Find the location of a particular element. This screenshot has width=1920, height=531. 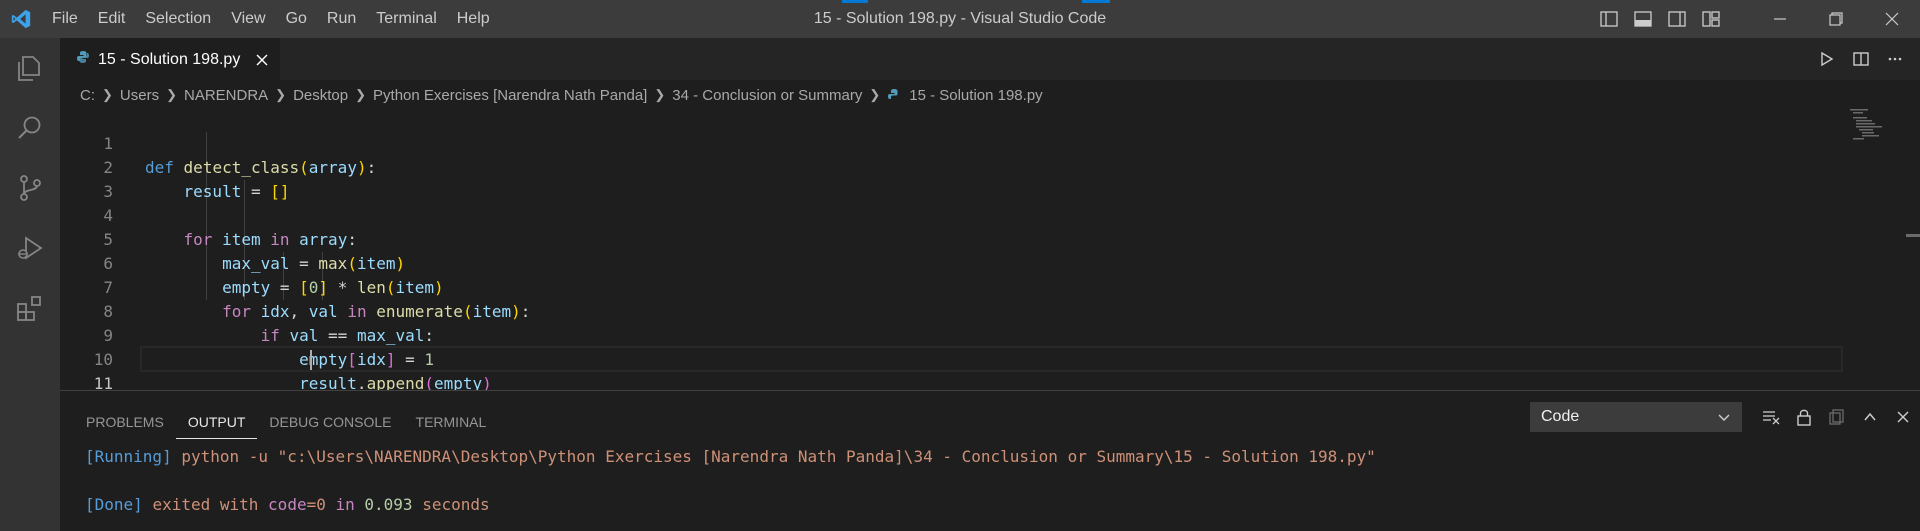

search-icon is located at coordinates (30, 128).